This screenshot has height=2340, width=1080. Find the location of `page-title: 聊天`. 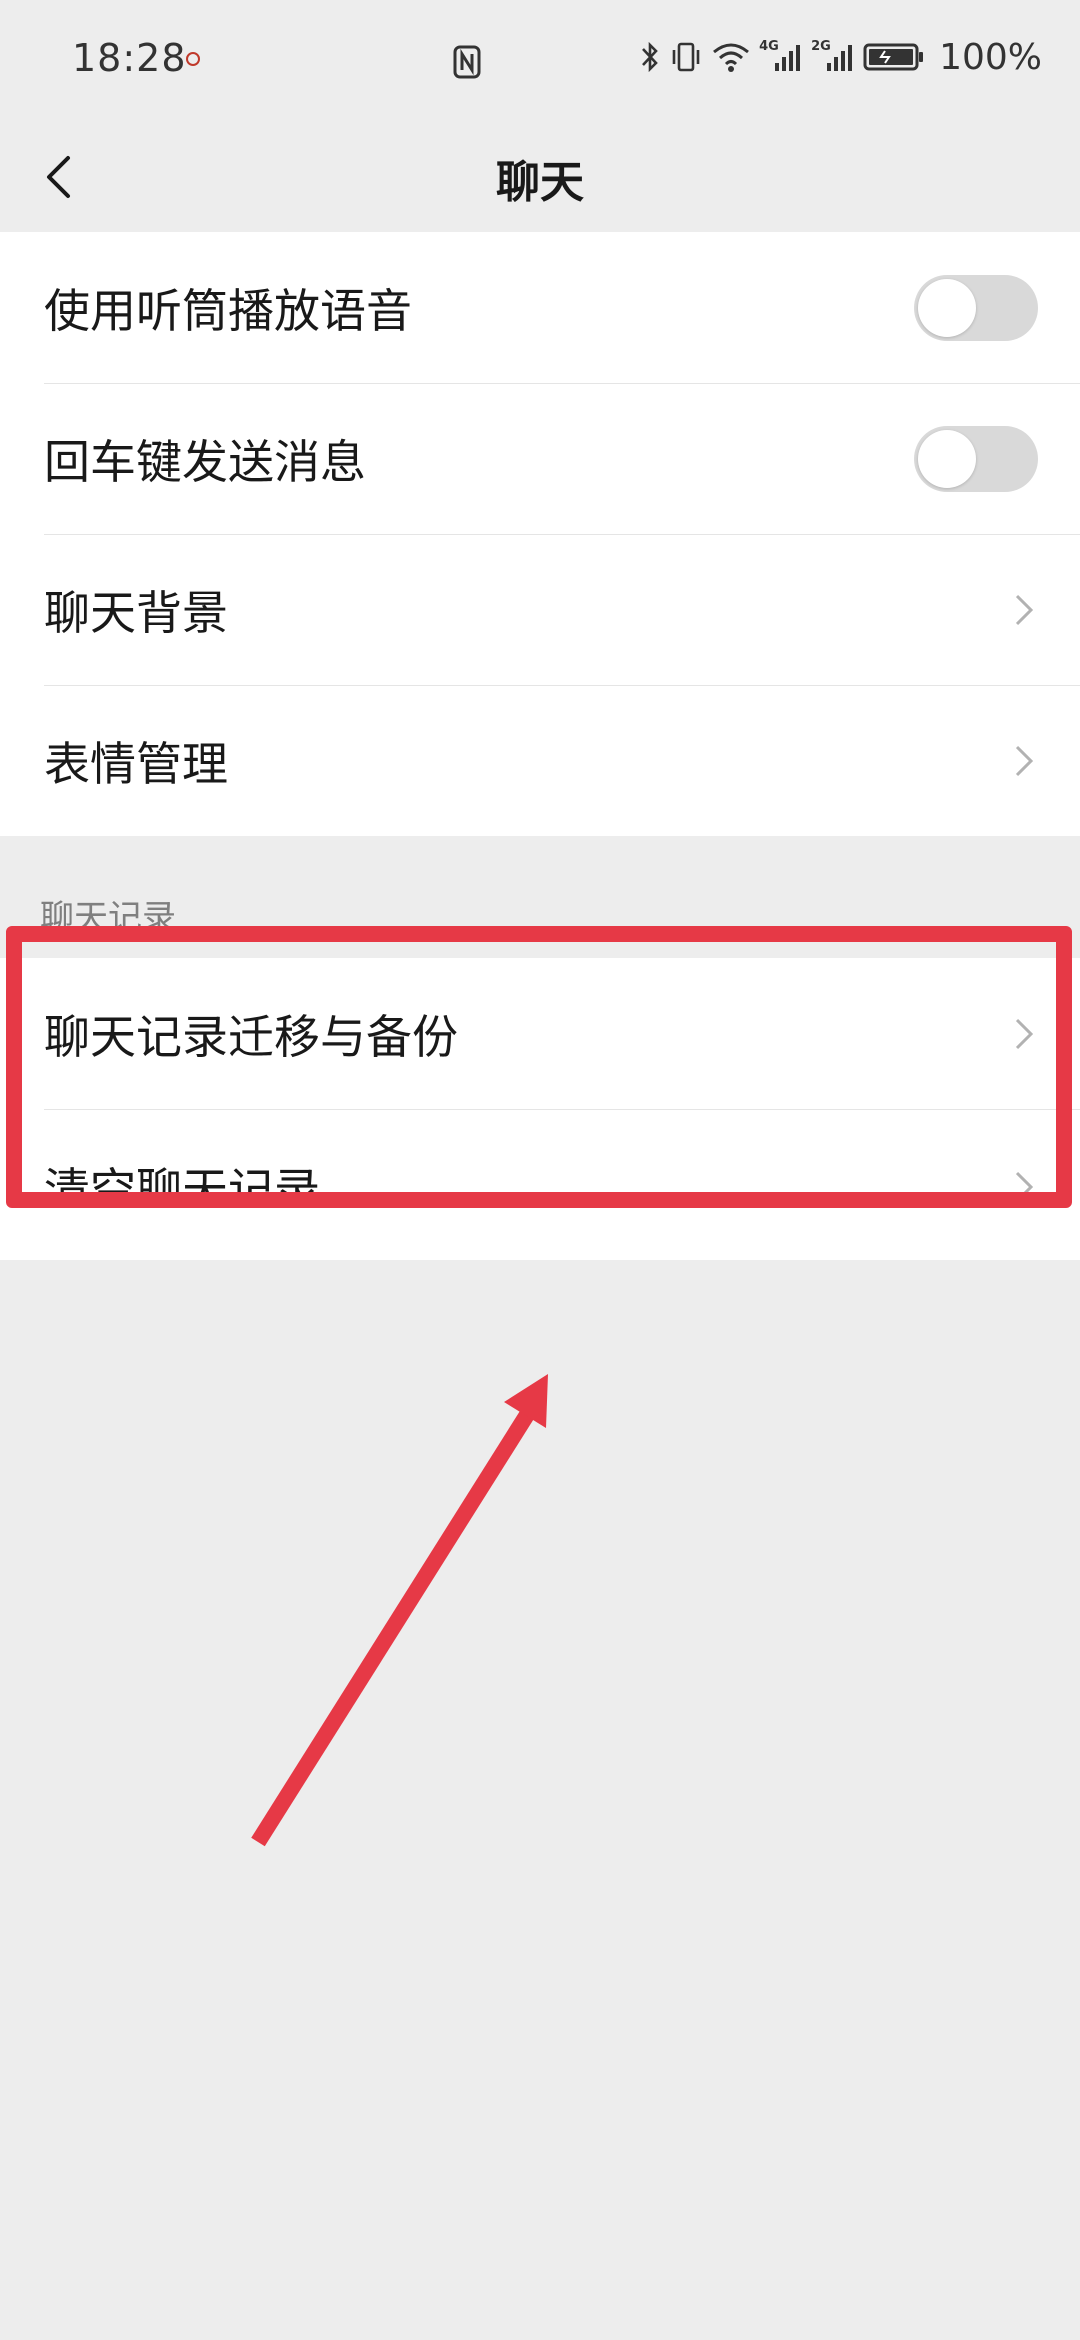

page-title: 聊天 is located at coordinates (540, 182).